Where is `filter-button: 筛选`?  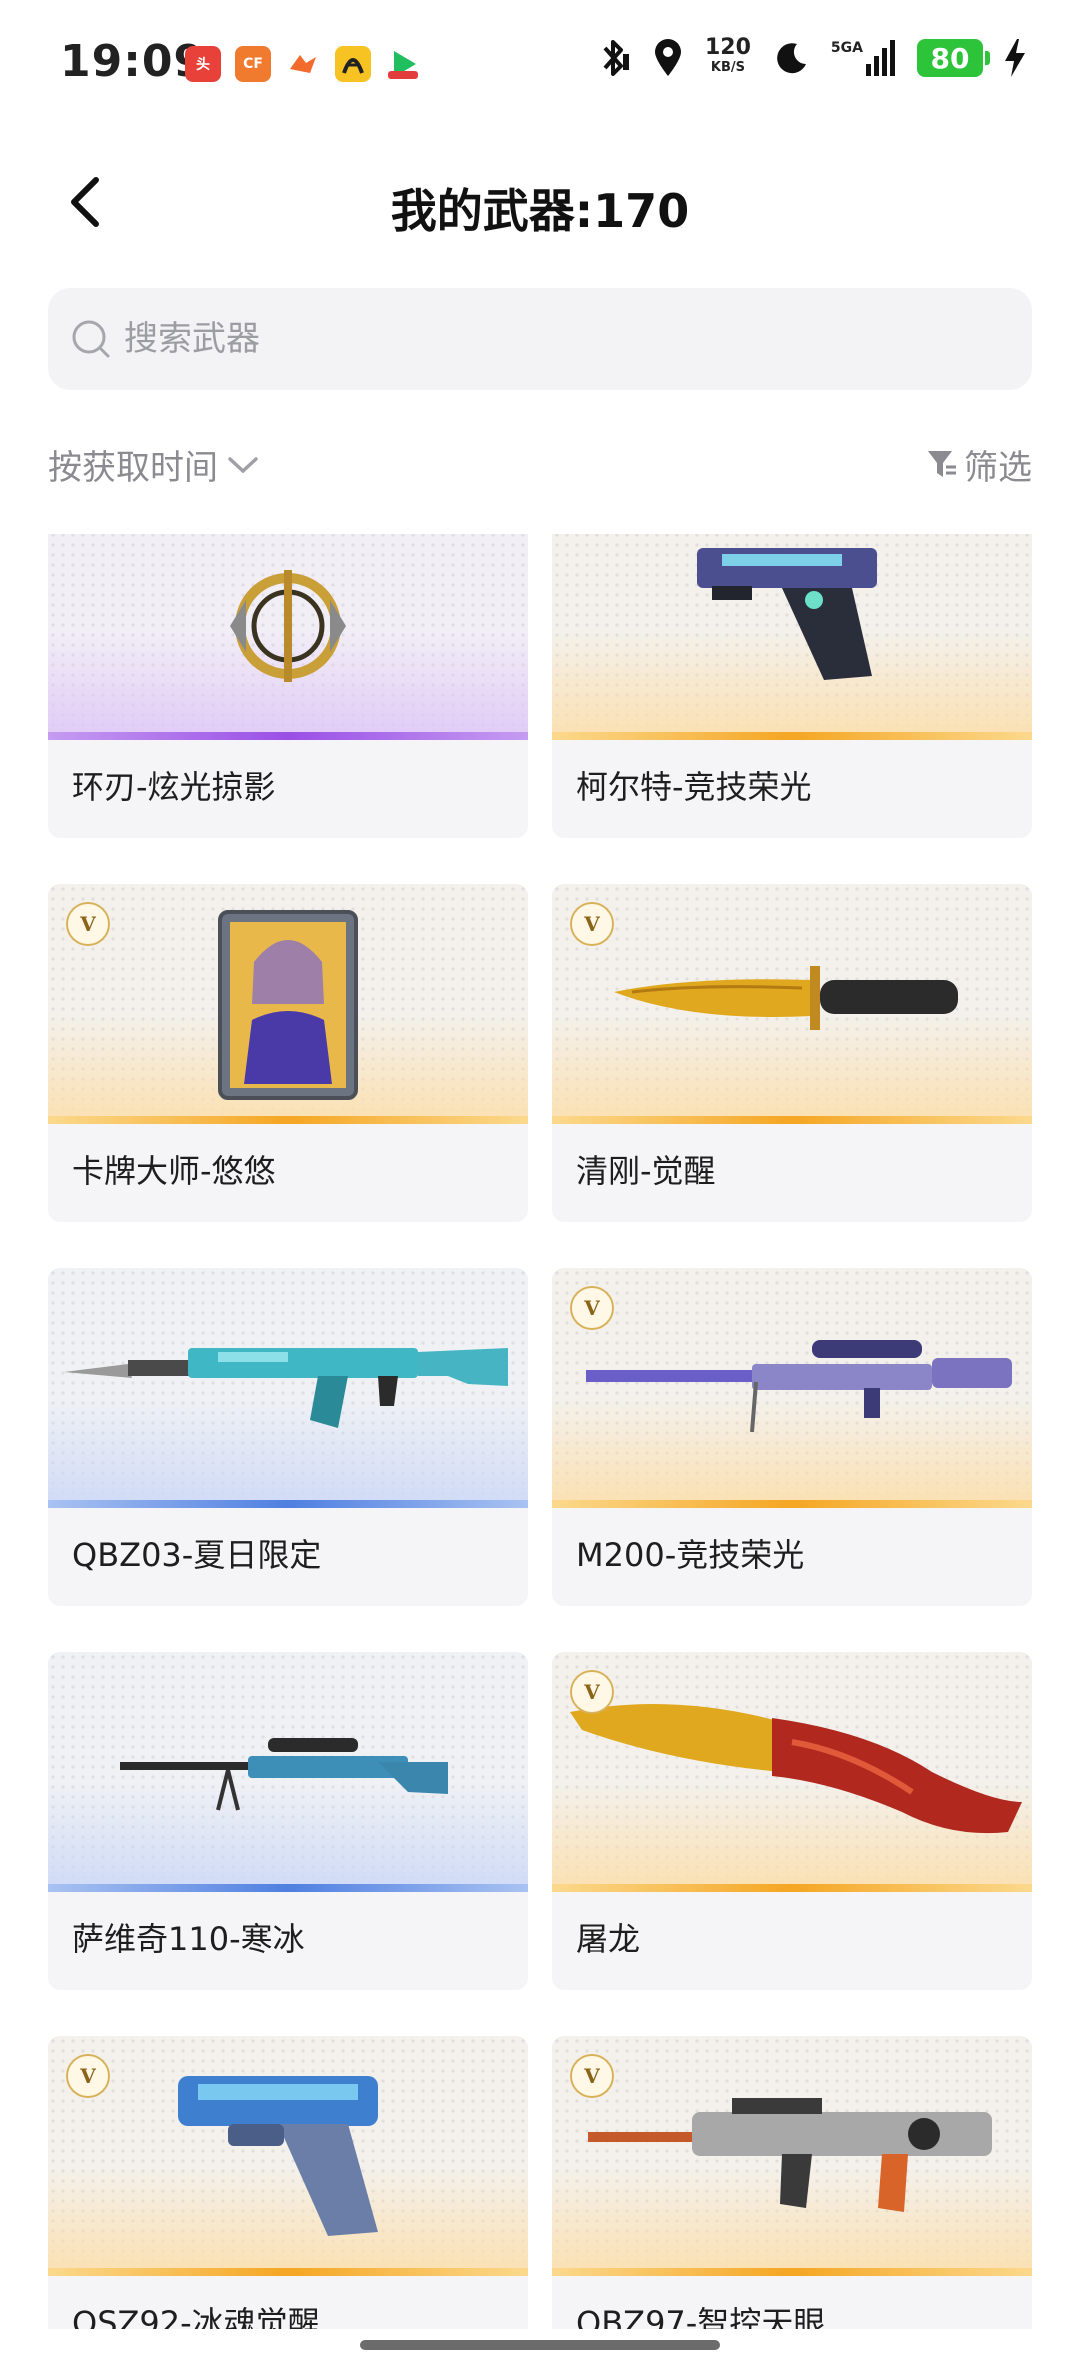
filter-button: 筛选 is located at coordinates (979, 464).